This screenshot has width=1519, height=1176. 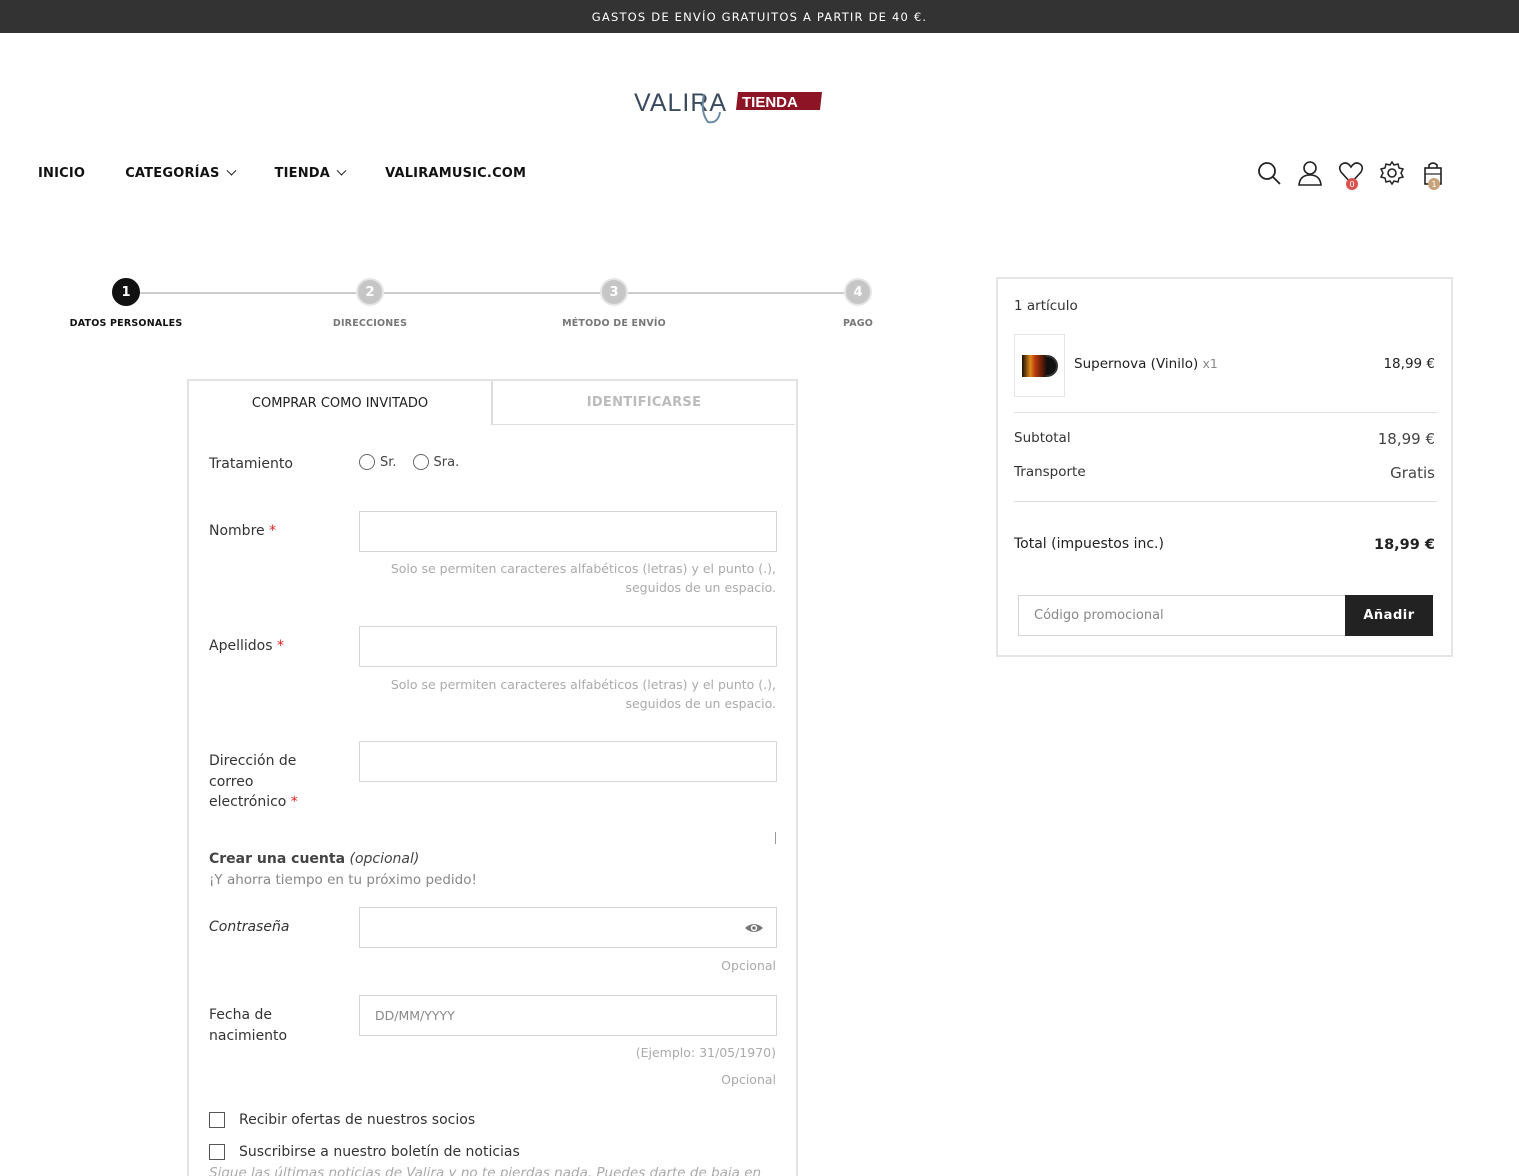 What do you see at coordinates (249, 927) in the screenshot?
I see `password-label: Contraseña` at bounding box center [249, 927].